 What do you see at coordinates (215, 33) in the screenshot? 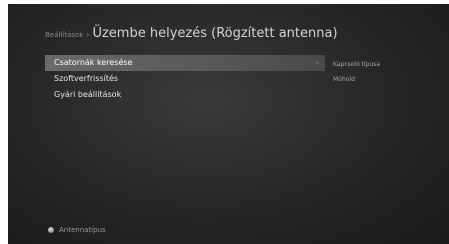
I see `page-title: Üzembe helyezés (Rögzített antenna)` at bounding box center [215, 33].